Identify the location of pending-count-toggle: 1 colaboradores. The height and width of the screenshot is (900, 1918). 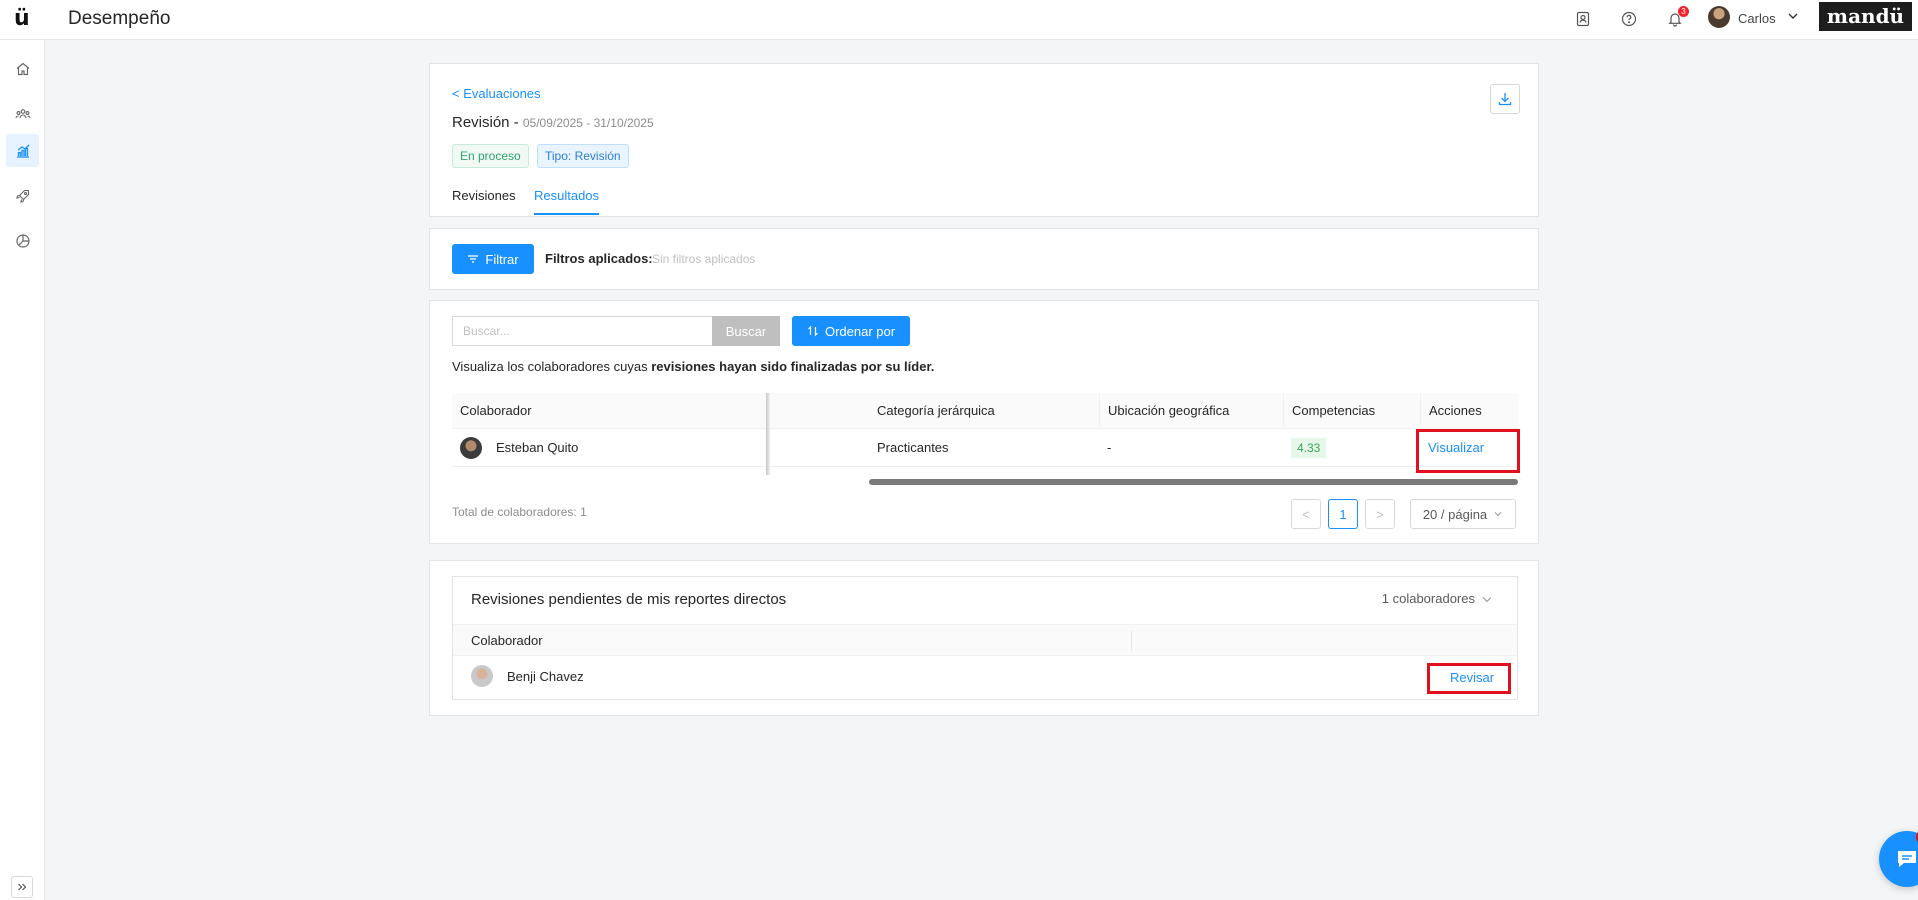
(1437, 598).